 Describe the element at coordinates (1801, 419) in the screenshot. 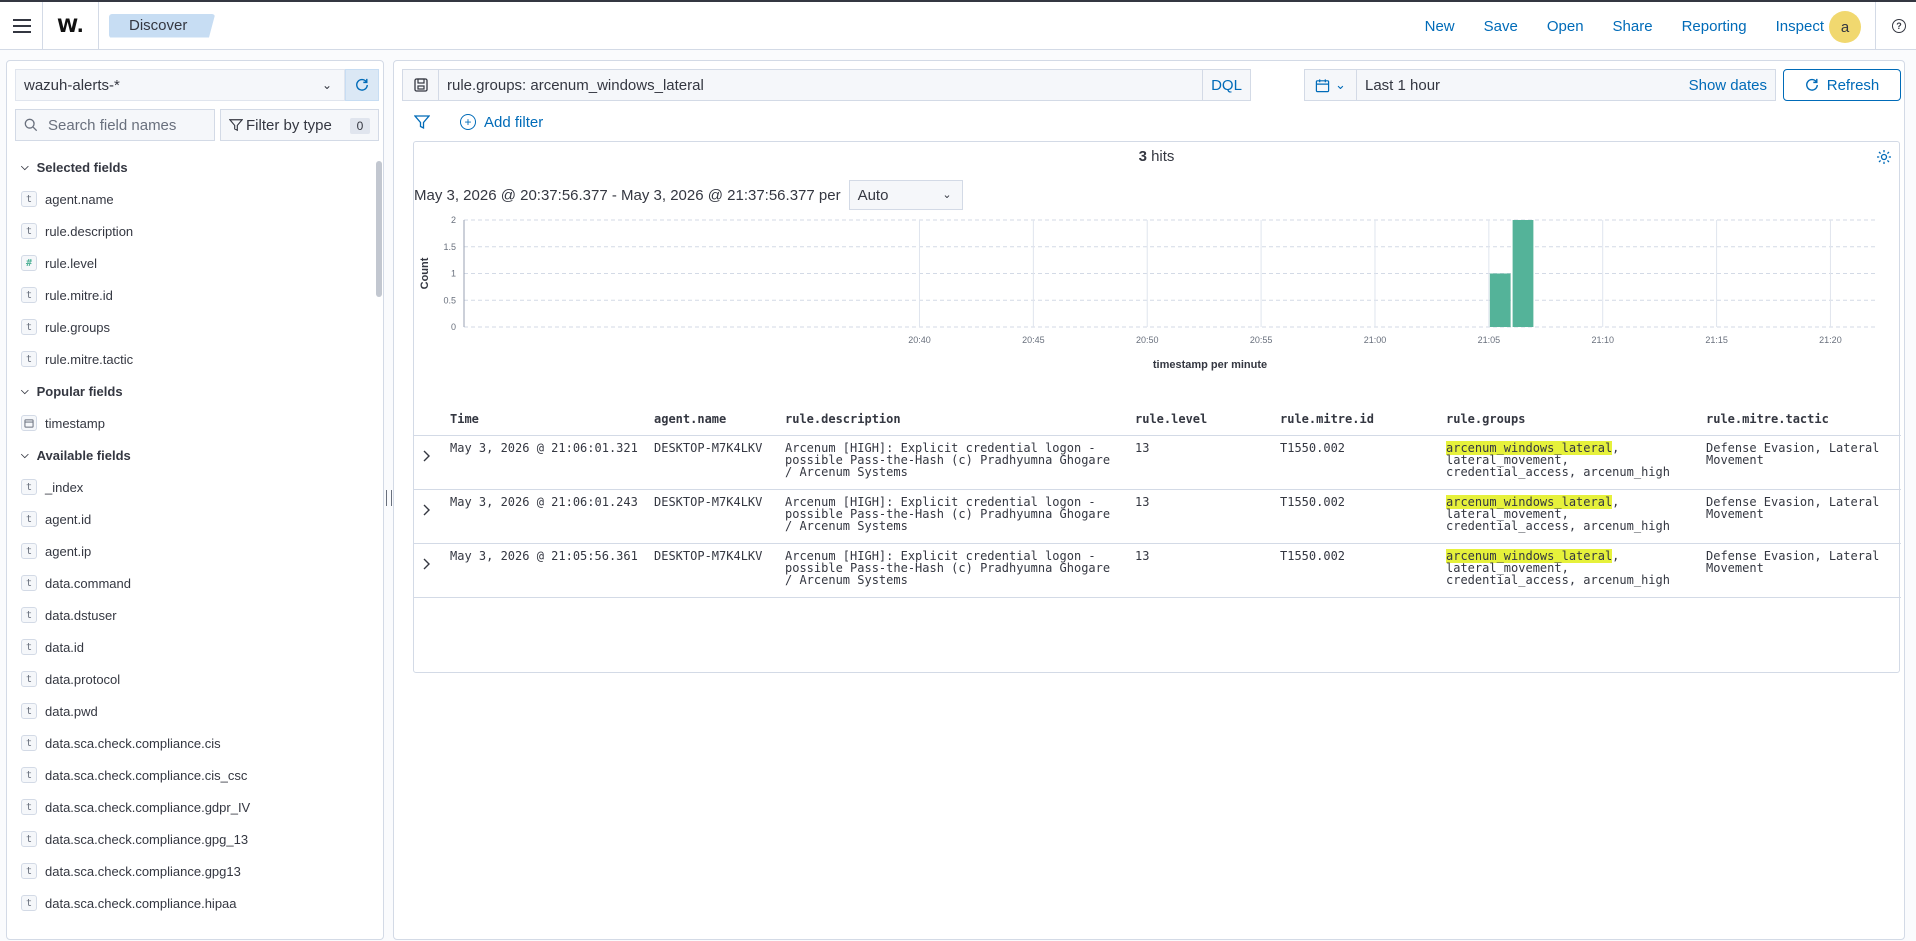

I see `column-header-rule-mitre-tactic: rule.mitre.tactic` at that location.